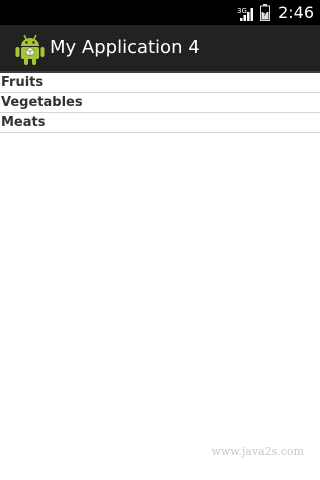 The width and height of the screenshot is (320, 480). I want to click on app-title: My Application 4, so click(125, 47).